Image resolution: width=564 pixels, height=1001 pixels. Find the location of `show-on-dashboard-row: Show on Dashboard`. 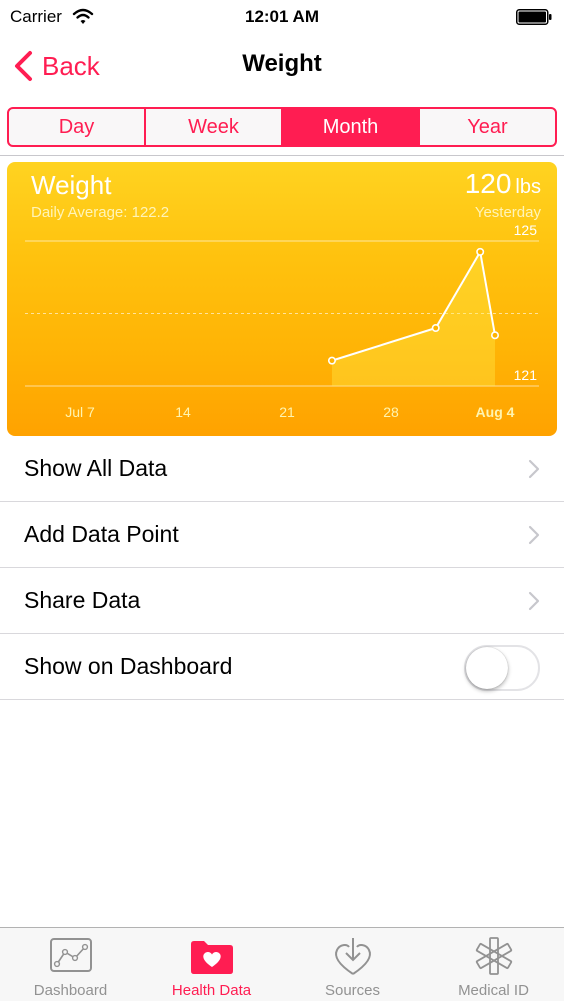

show-on-dashboard-row: Show on Dashboard is located at coordinates (282, 667).